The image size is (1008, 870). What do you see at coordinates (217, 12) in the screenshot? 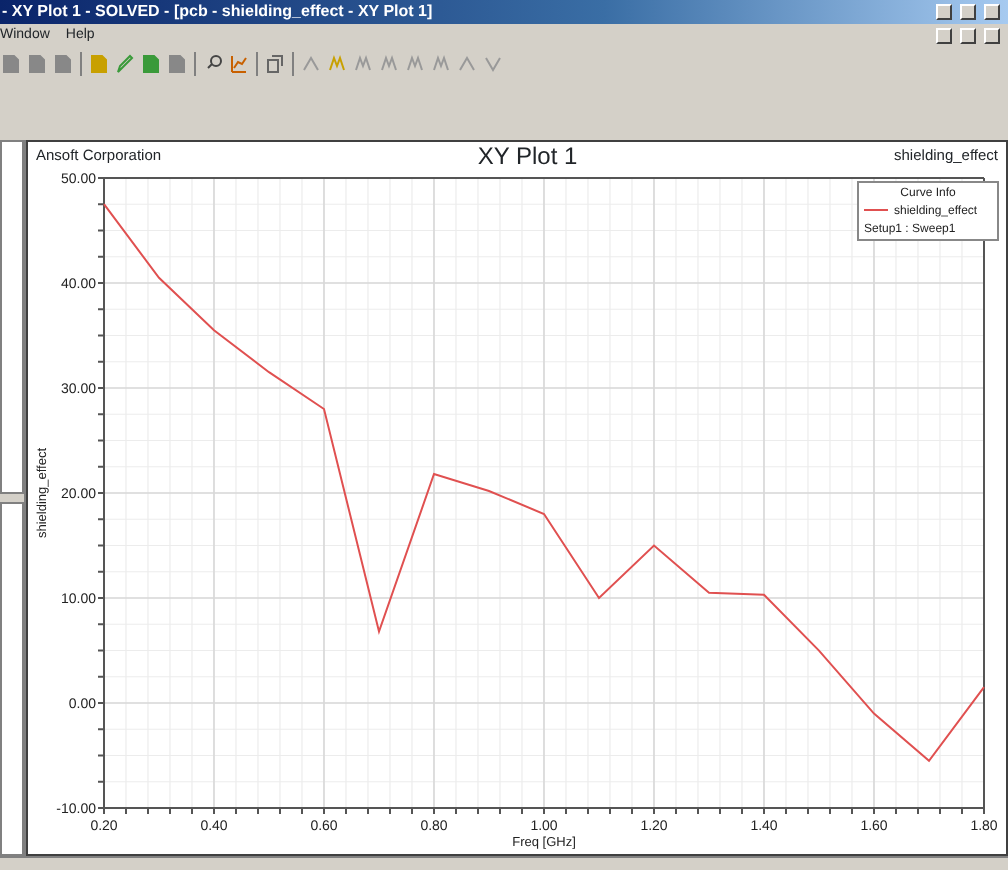
I see `window-title: - XY Plot 1 - SOLVED - [pcb - shielding_effect - XY Plot 1]` at bounding box center [217, 12].